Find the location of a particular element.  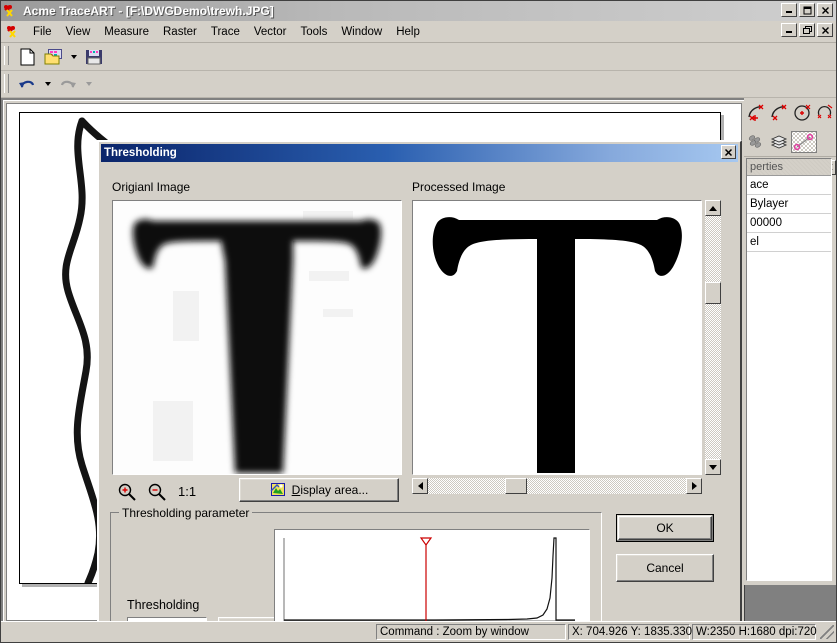

histogram-chart is located at coordinates (432, 575).